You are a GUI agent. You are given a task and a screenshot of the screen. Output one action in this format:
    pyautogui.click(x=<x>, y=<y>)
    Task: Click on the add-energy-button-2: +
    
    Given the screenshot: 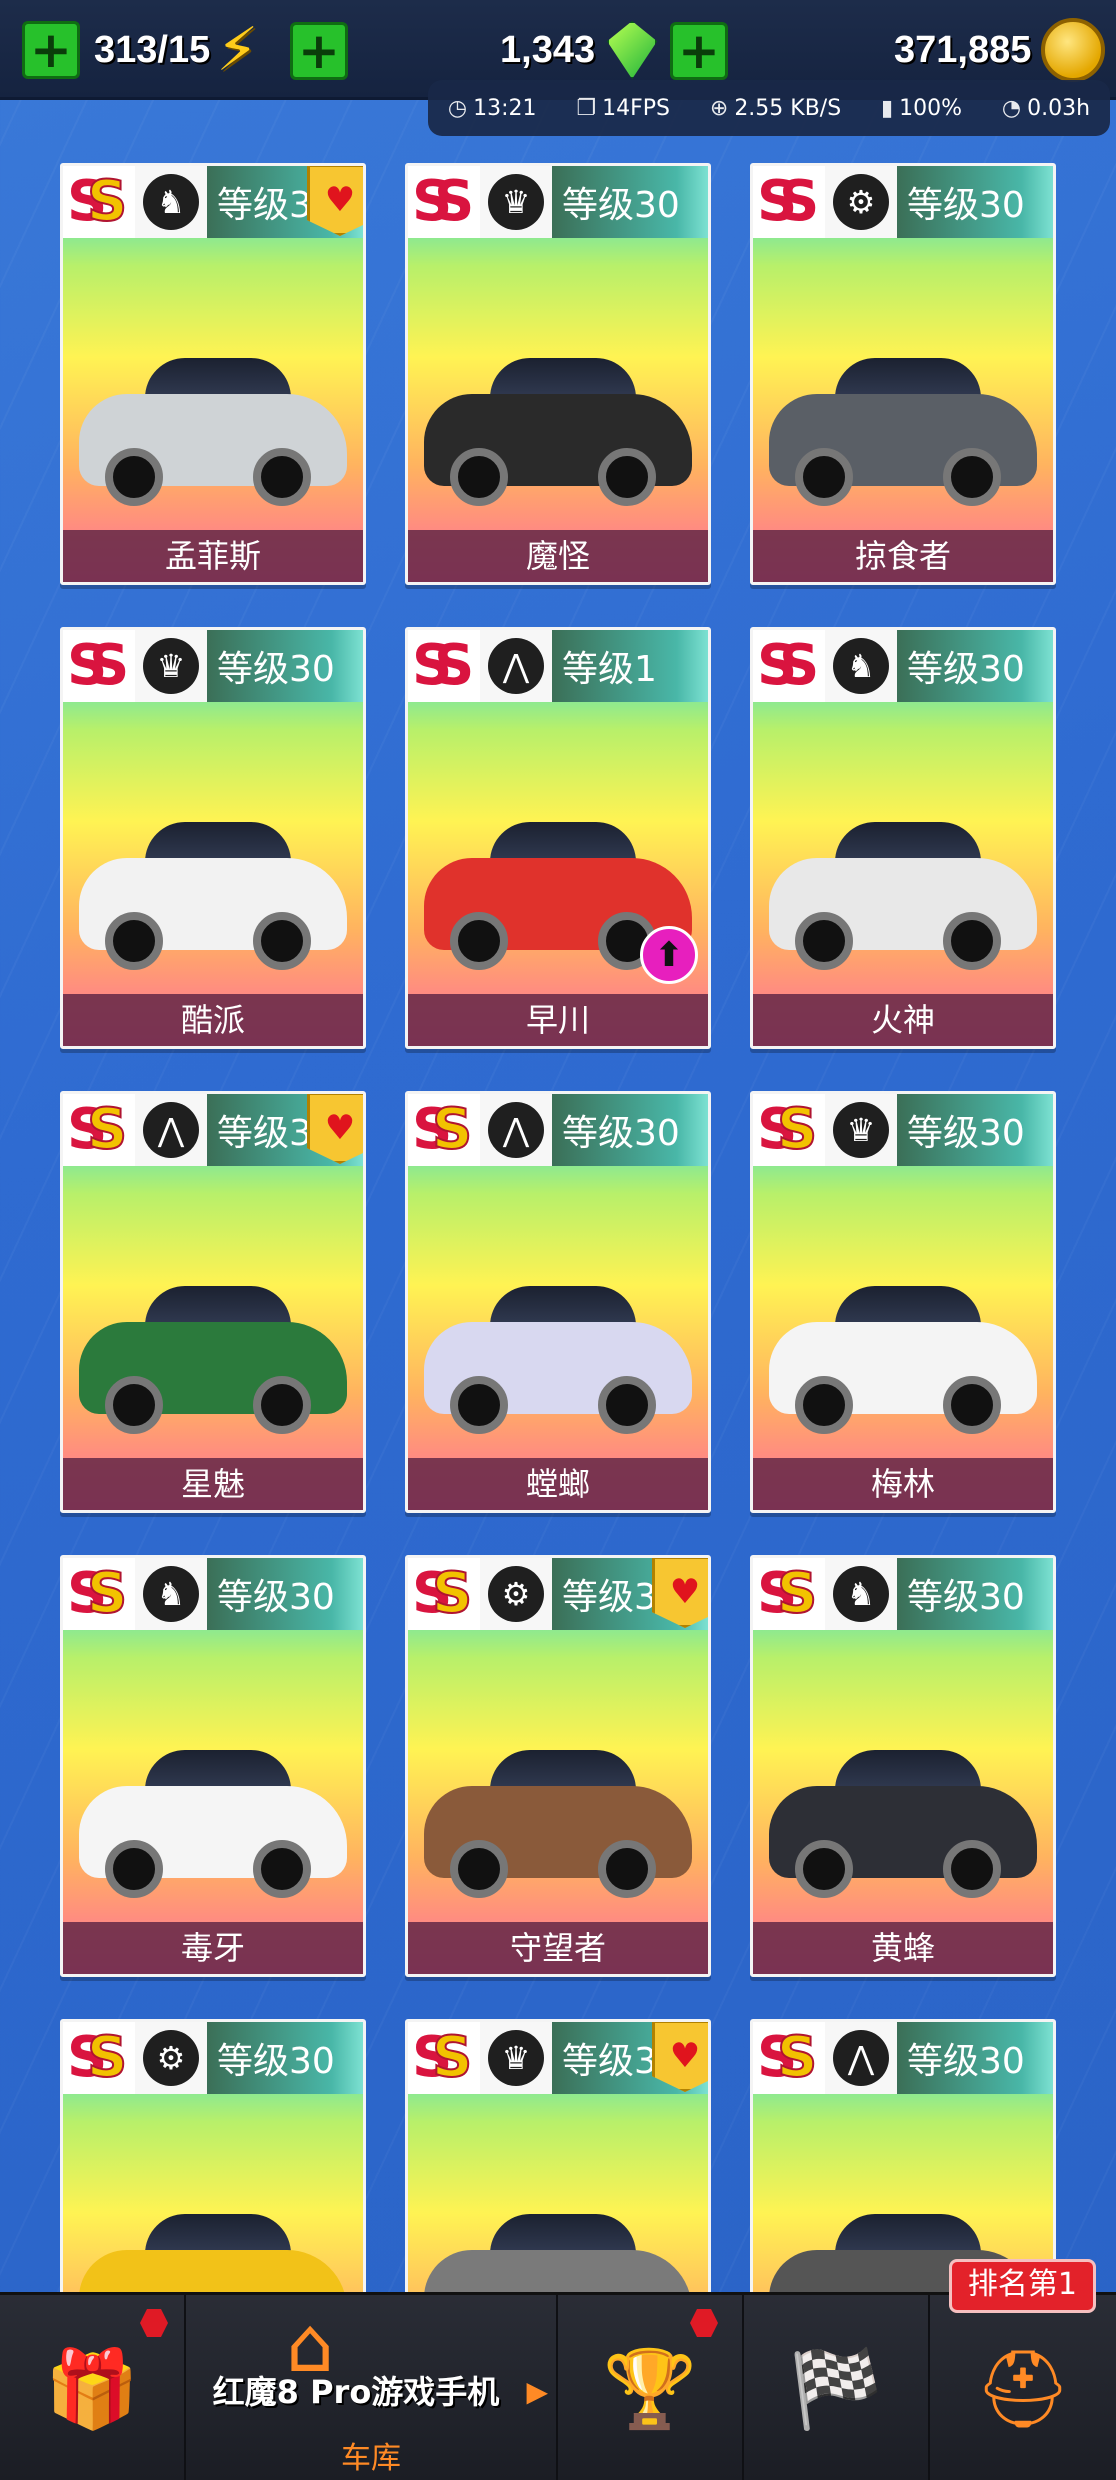 What is the action you would take?
    pyautogui.click(x=319, y=51)
    